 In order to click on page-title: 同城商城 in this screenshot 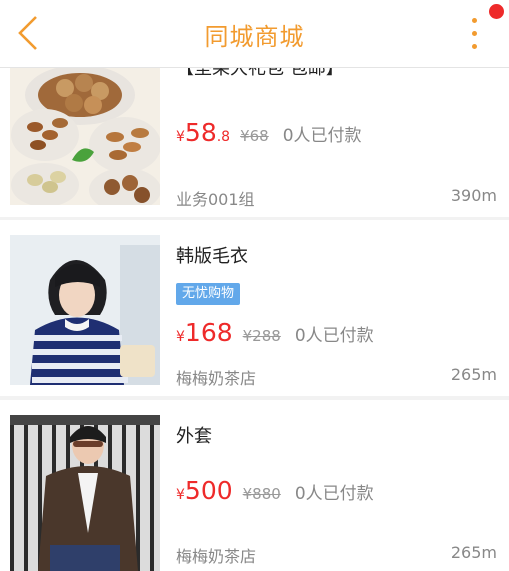, I will do `click(254, 37)`.